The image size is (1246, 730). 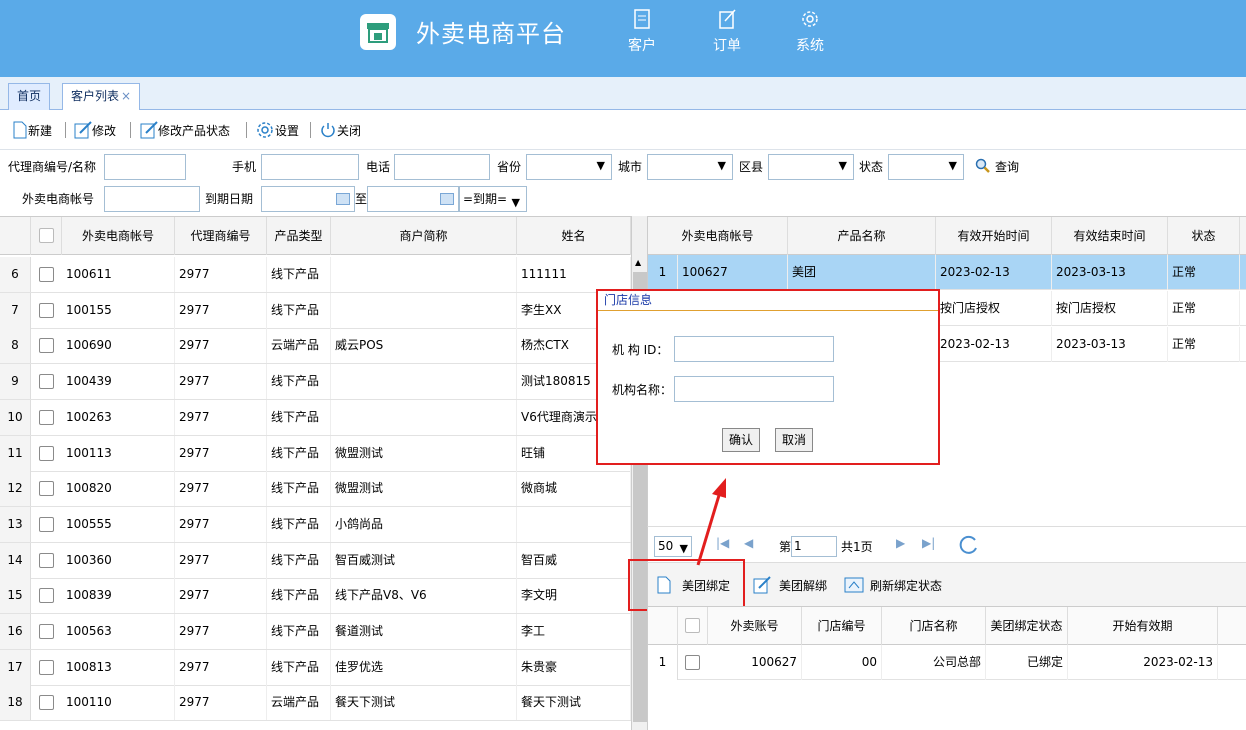 What do you see at coordinates (442, 167) in the screenshot?
I see `tel-input` at bounding box center [442, 167].